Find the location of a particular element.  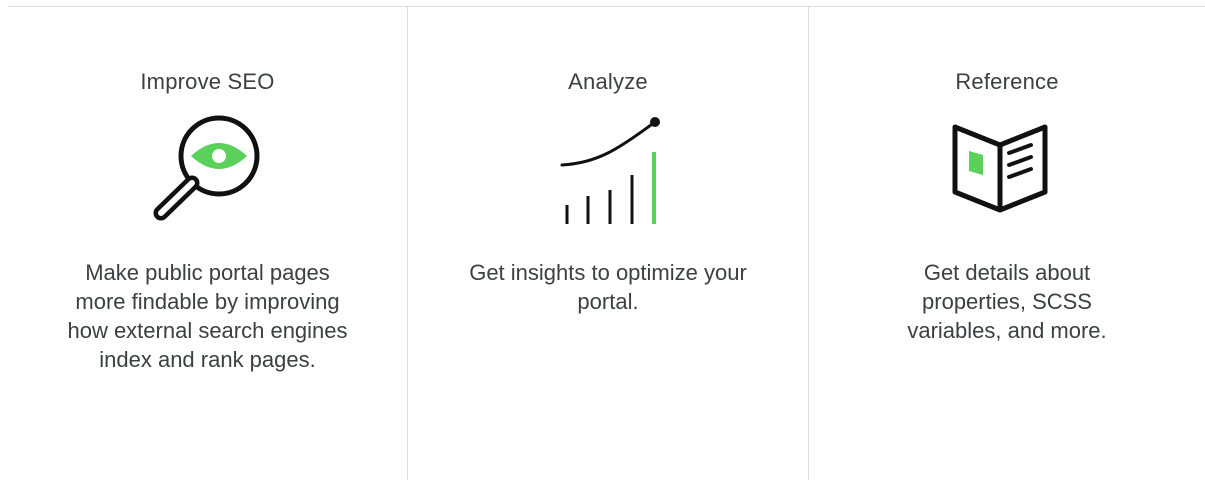

card-description: Get insights to optimize your portal. is located at coordinates (608, 287).